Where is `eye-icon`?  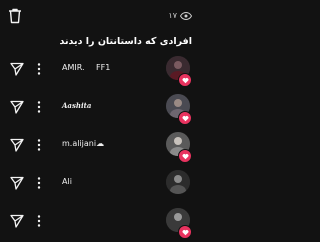 eye-icon is located at coordinates (186, 15).